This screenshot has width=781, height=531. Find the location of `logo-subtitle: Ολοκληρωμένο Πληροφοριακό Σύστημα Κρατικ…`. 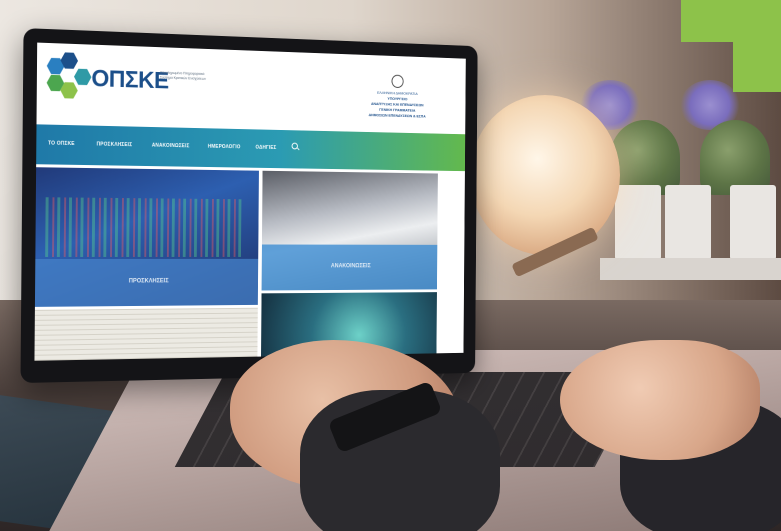

logo-subtitle: Ολοκληρωμένο Πληροφοριακό Σύστημα Κρατικ… is located at coordinates (182, 75).